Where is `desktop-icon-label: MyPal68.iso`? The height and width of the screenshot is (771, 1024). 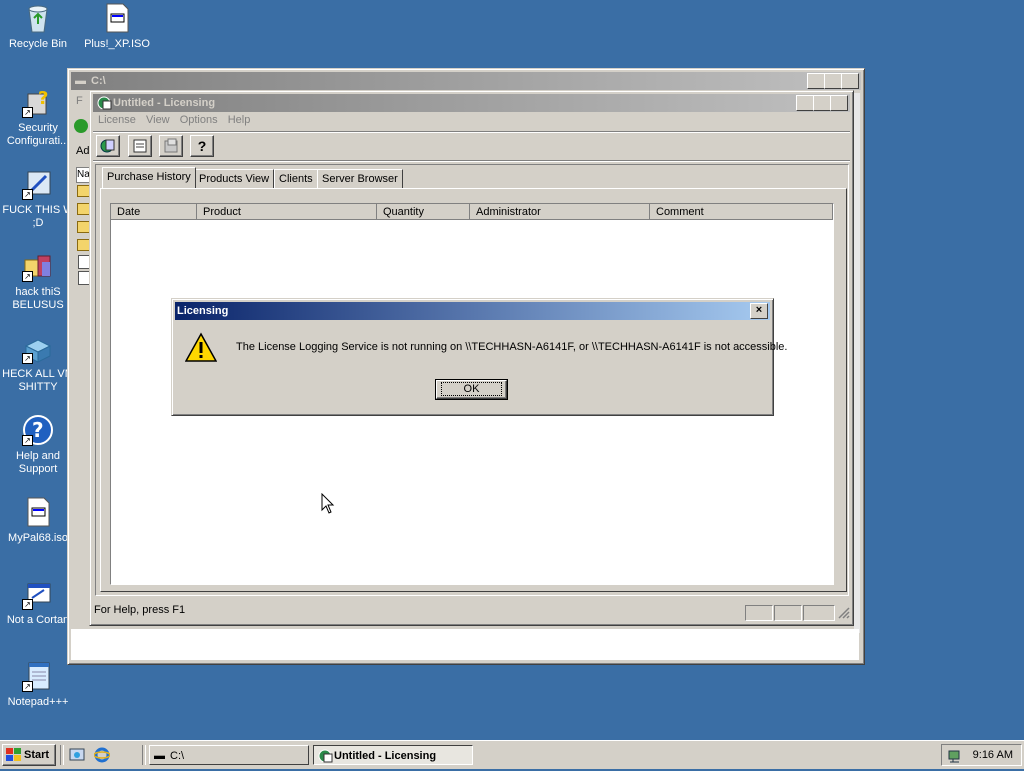
desktop-icon-label: MyPal68.iso is located at coordinates (38, 538).